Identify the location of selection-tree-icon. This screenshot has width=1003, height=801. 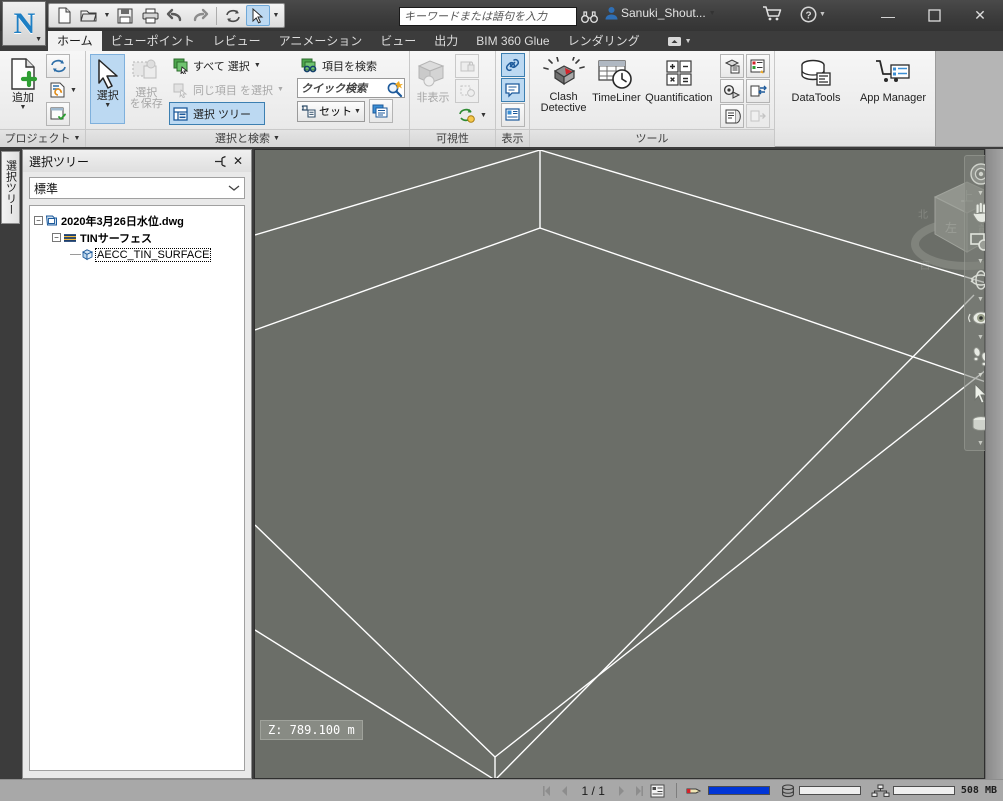
(180, 113).